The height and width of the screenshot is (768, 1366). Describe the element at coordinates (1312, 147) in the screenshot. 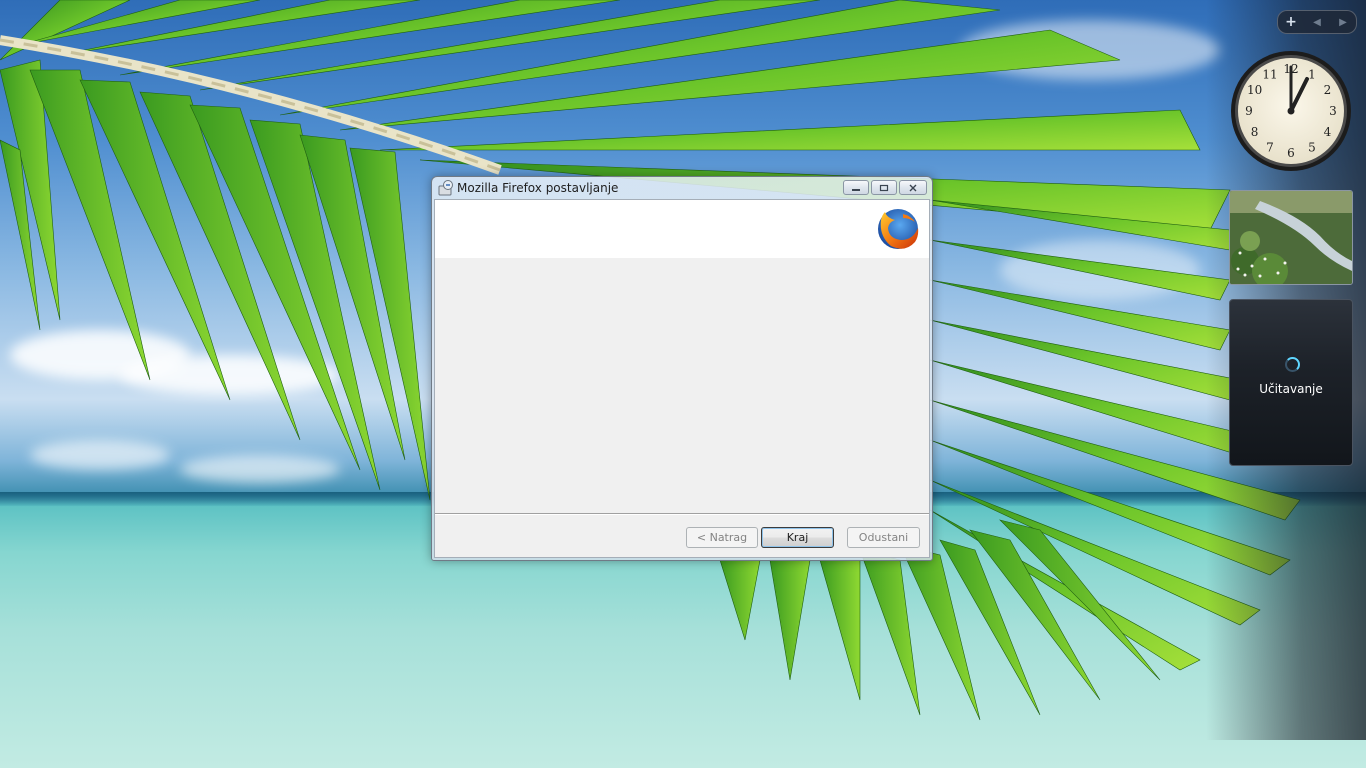

I see `clock-numeral: 5` at that location.